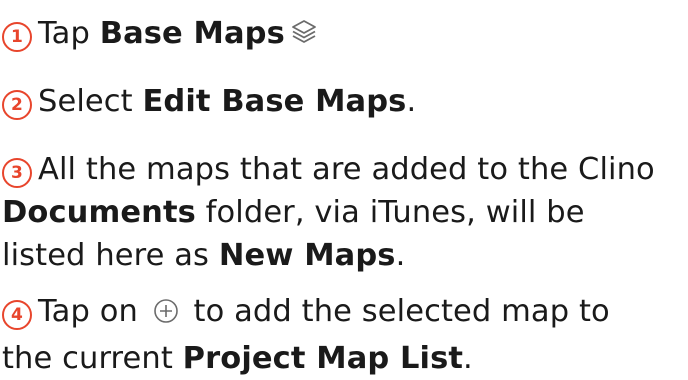 The height and width of the screenshot is (380, 688). What do you see at coordinates (99, 212) in the screenshot?
I see `step-3-bold-documents: Documents` at bounding box center [99, 212].